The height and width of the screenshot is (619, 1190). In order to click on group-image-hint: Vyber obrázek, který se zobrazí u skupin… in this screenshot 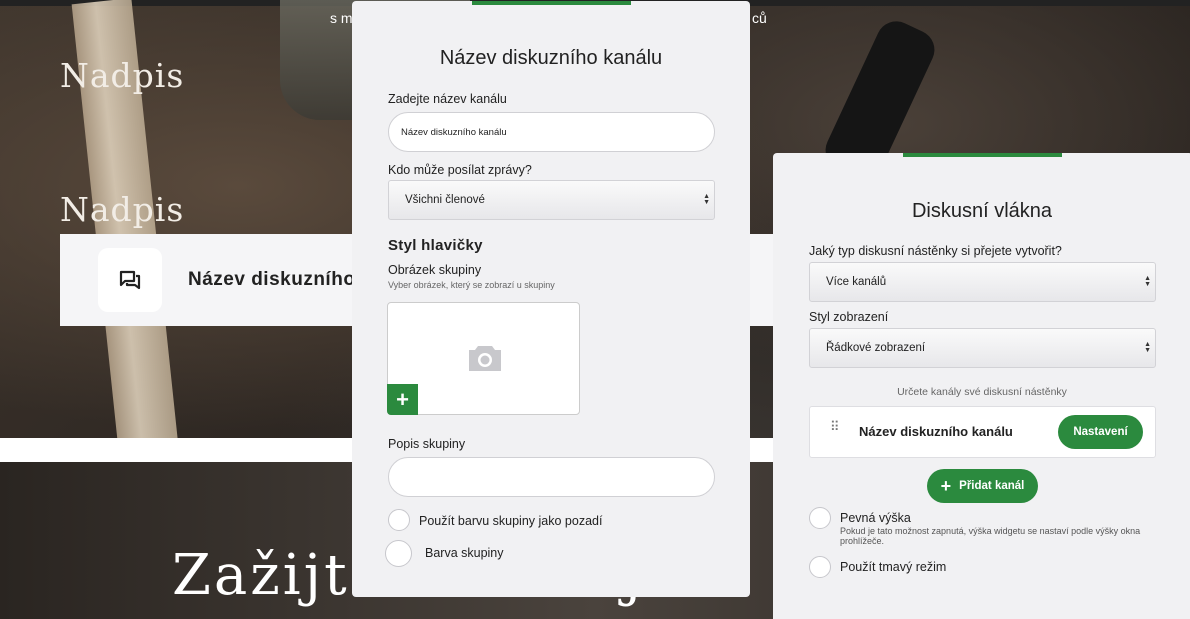, I will do `click(471, 285)`.